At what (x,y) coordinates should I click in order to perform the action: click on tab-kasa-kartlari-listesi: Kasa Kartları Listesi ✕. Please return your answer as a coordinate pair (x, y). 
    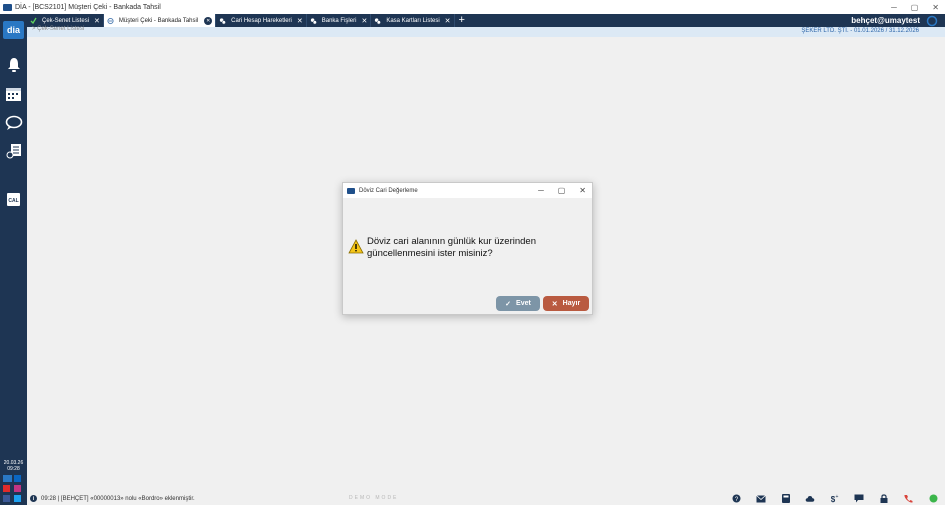
    Looking at the image, I should click on (413, 20).